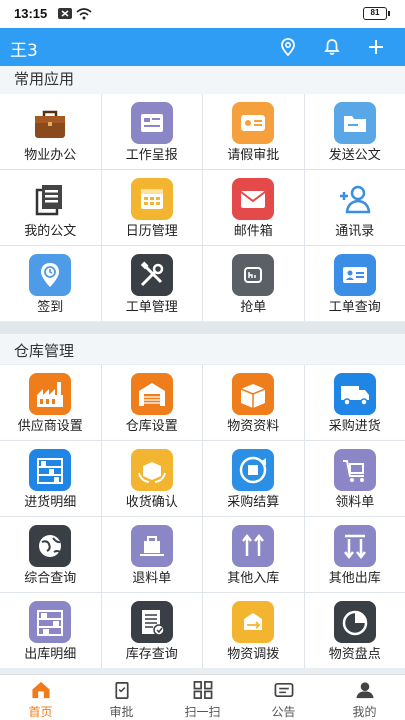 This screenshot has width=405, height=720. I want to click on page-title: 王3, so click(24, 51).